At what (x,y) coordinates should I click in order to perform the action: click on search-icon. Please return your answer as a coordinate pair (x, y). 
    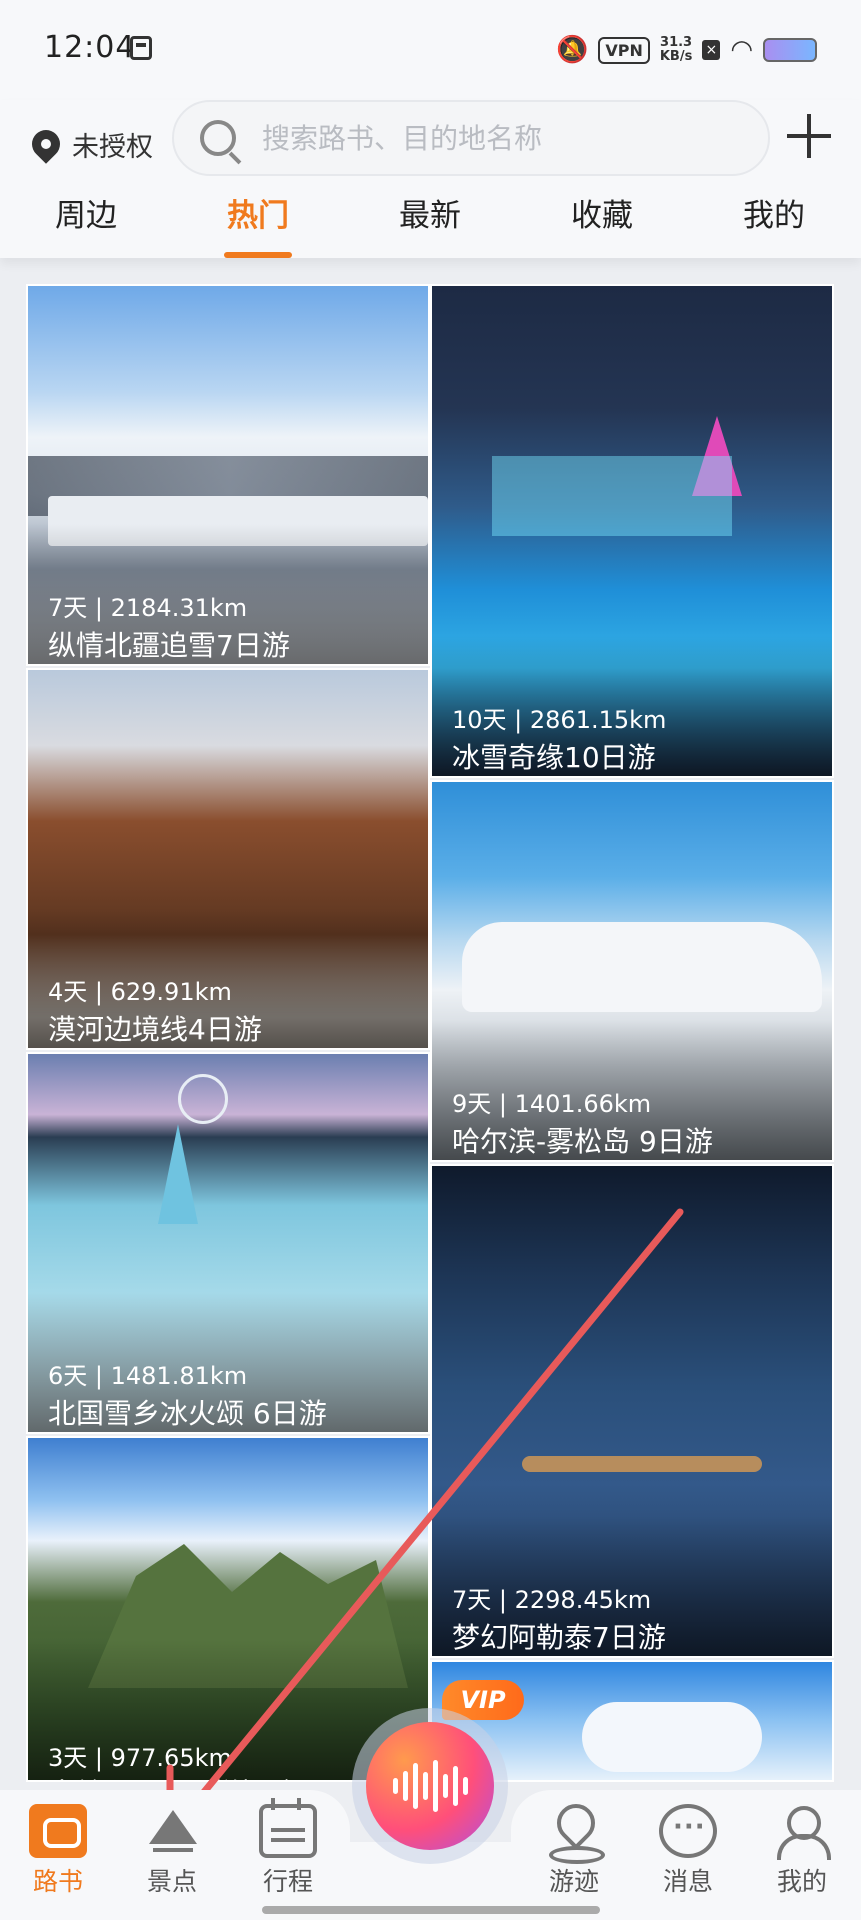
    Looking at the image, I should click on (218, 138).